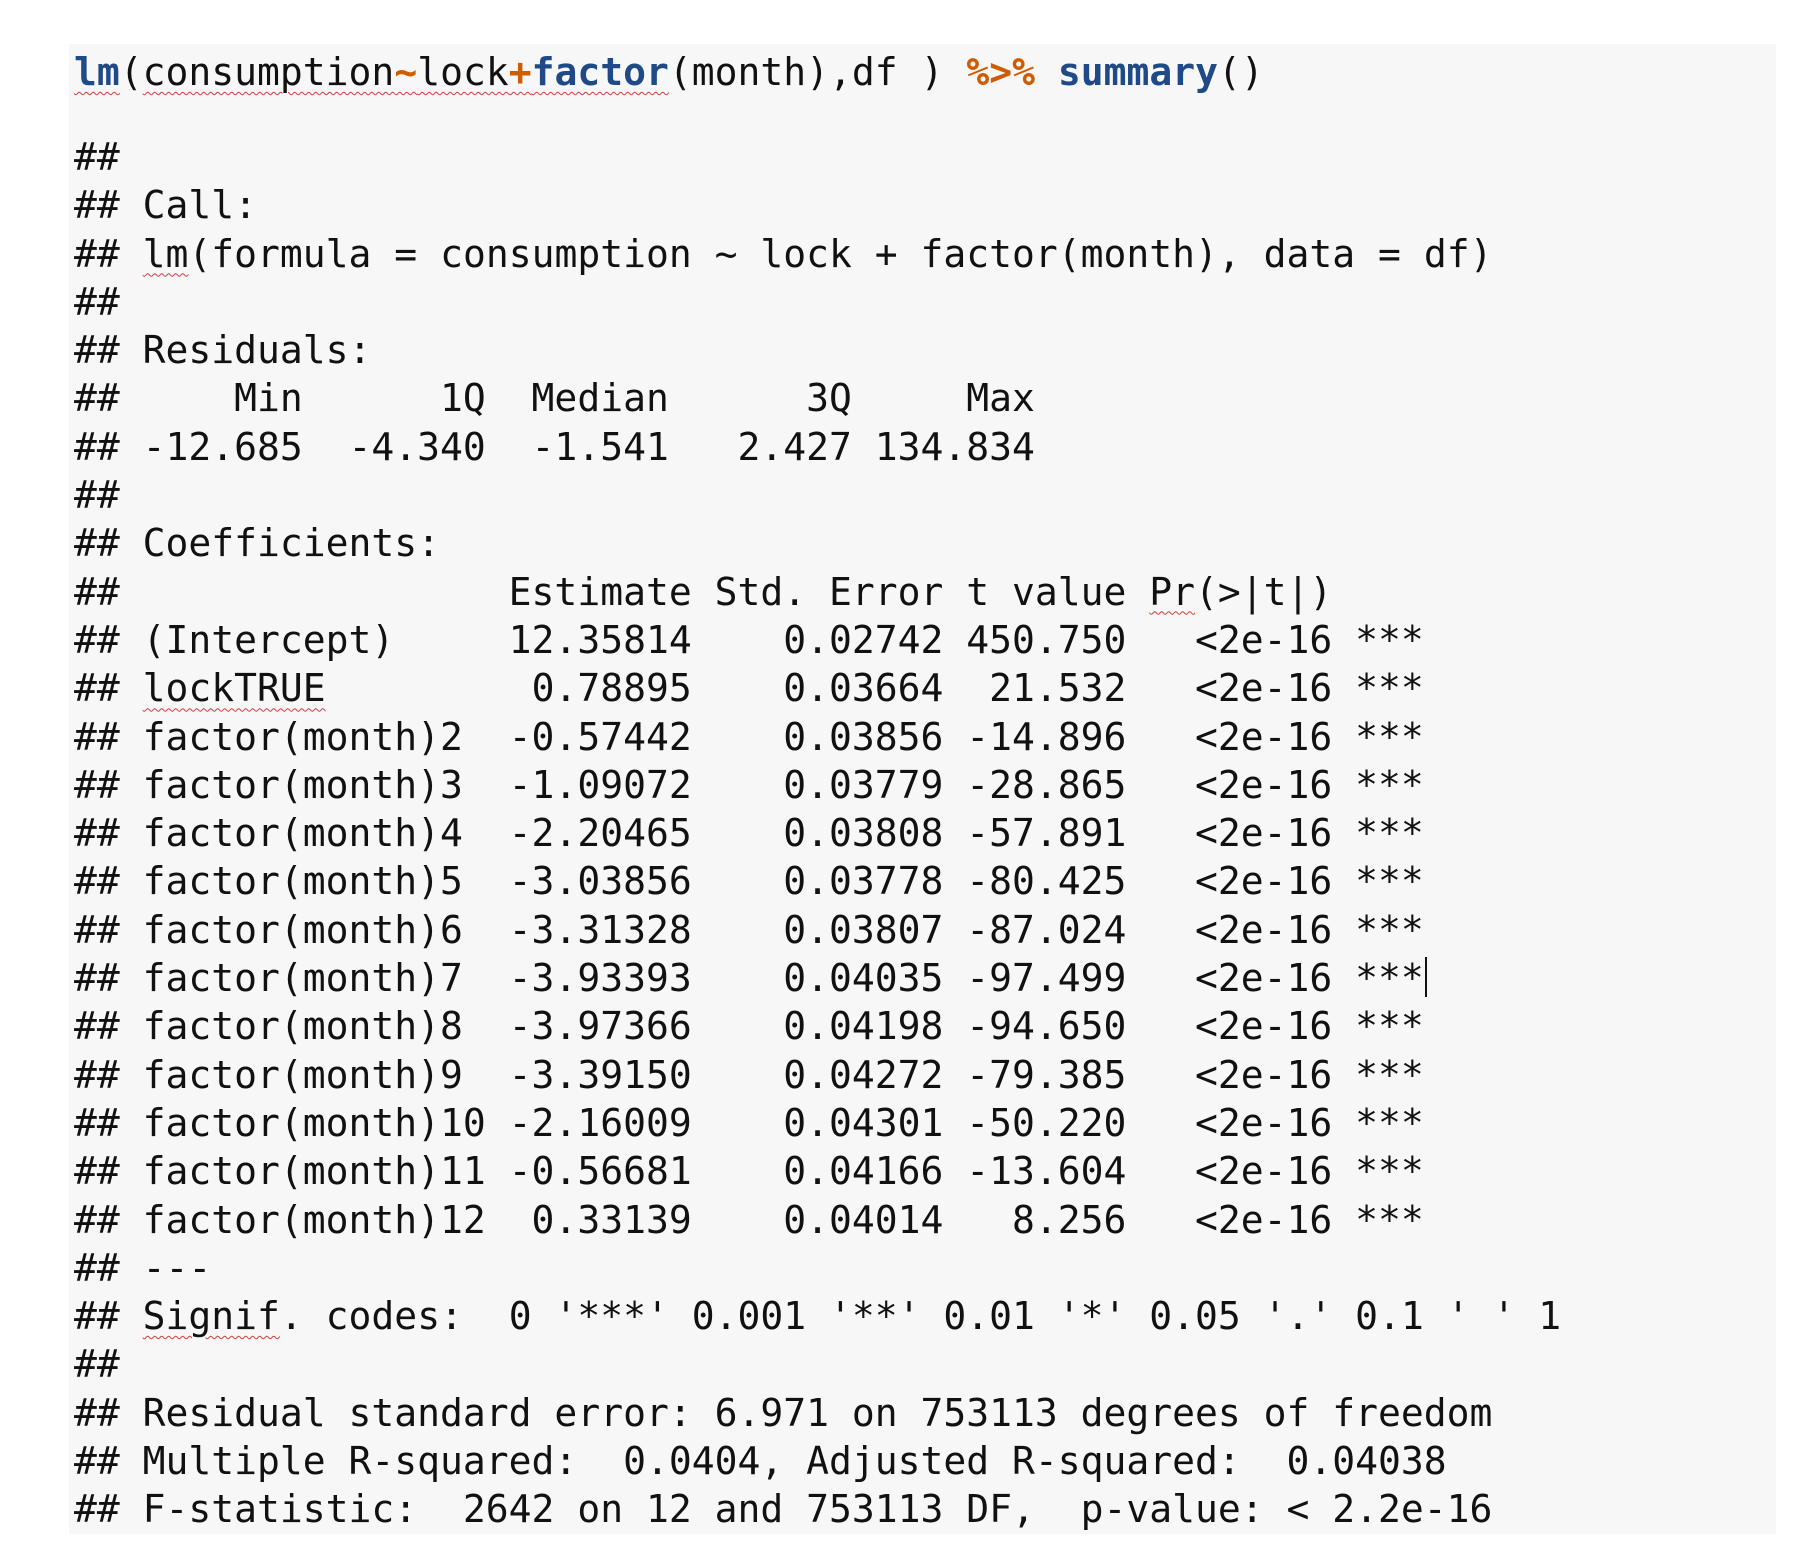 The width and height of the screenshot is (1810, 1564). Describe the element at coordinates (1425, 977) in the screenshot. I see `text-cursor` at that location.